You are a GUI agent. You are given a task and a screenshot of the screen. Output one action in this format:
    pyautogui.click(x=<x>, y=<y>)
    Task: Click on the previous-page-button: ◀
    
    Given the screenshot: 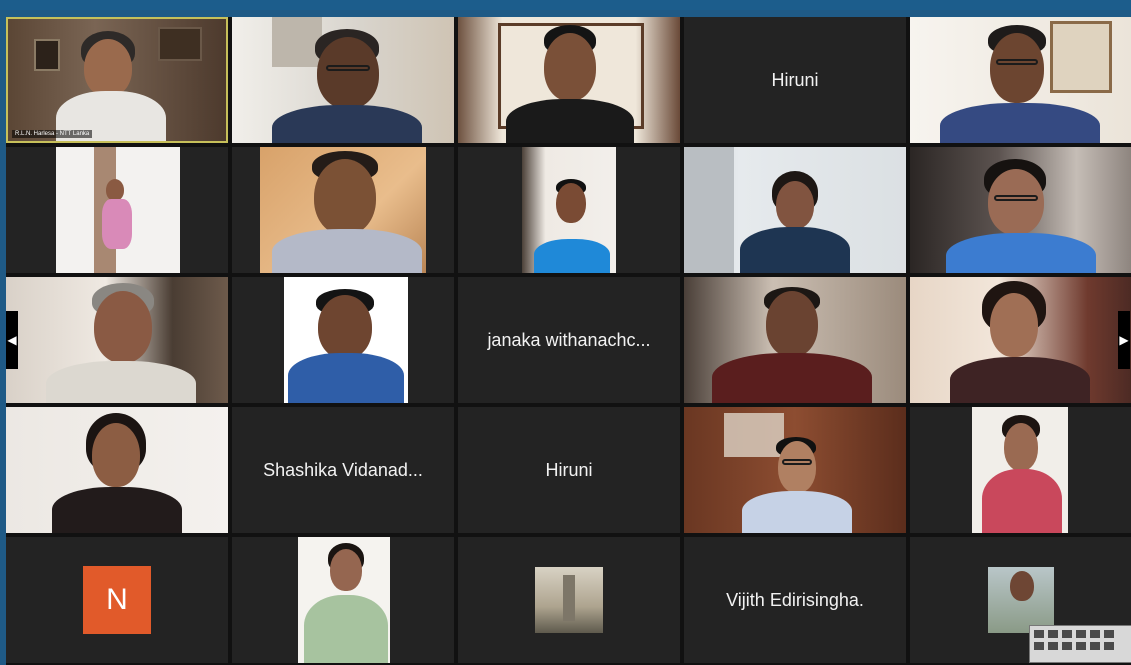 What is the action you would take?
    pyautogui.click(x=12, y=340)
    